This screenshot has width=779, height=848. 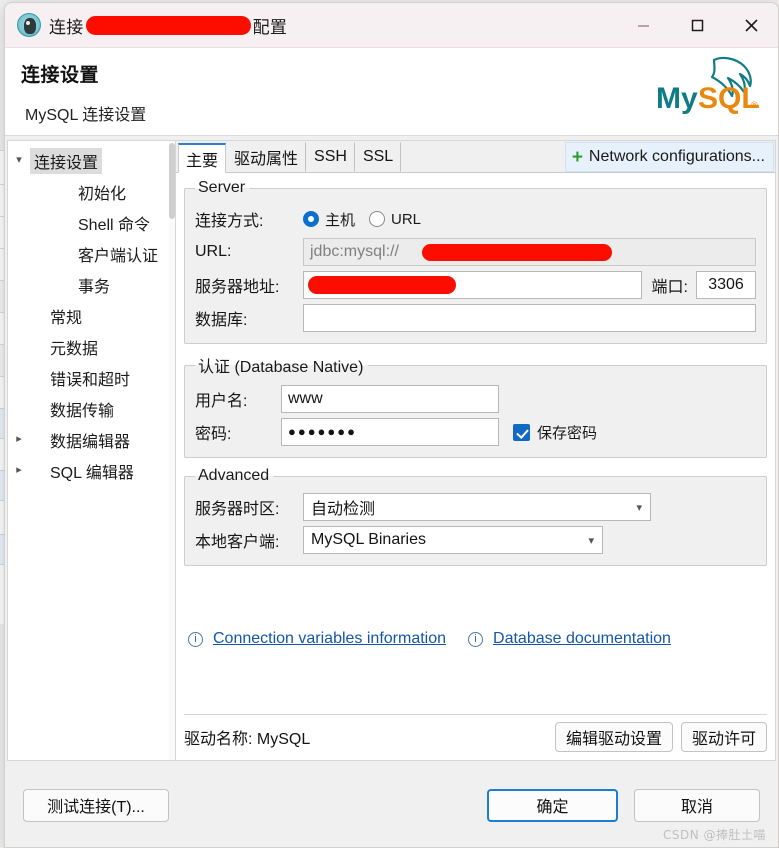 What do you see at coordinates (643, 25) in the screenshot?
I see `minimize-icon` at bounding box center [643, 25].